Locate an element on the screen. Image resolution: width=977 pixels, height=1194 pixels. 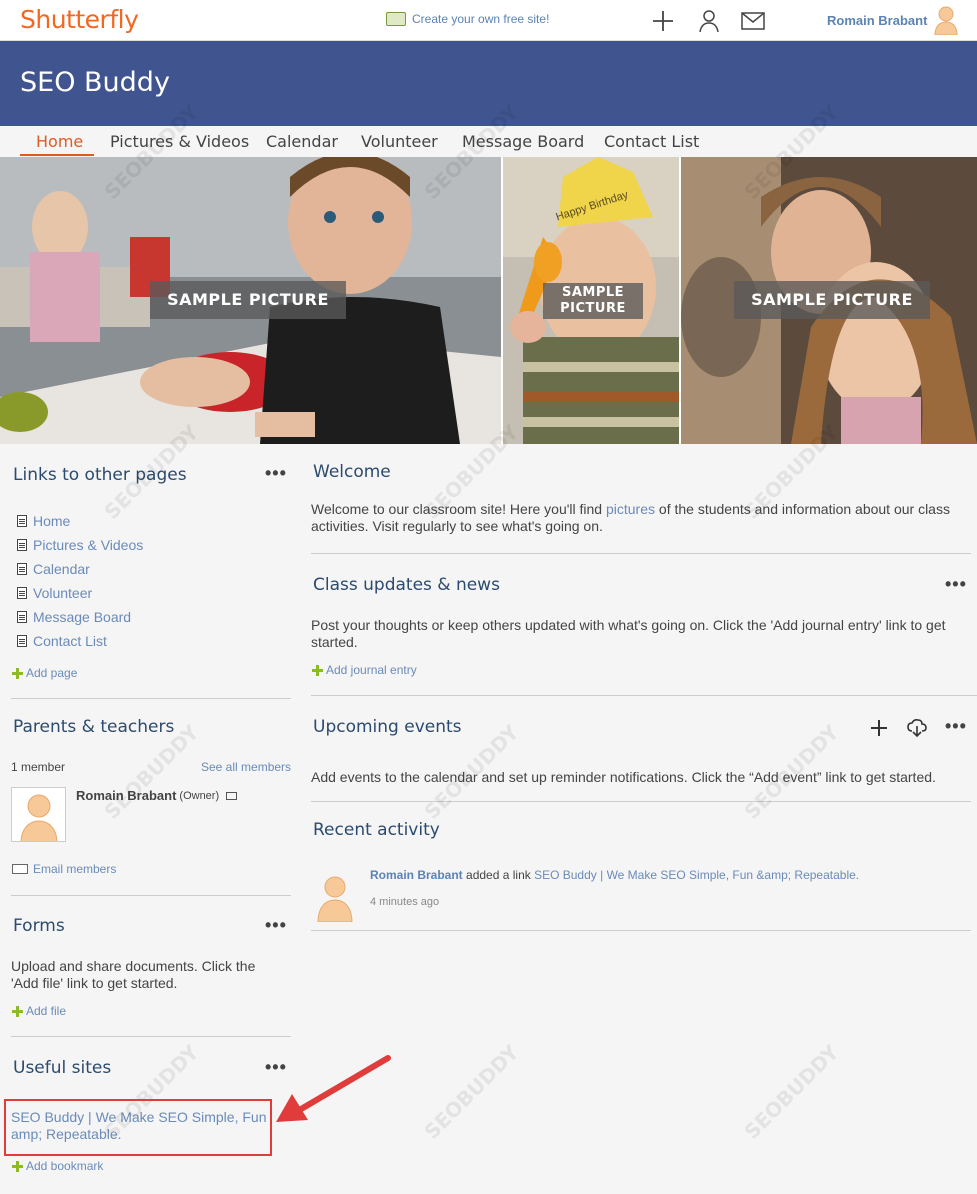
add-journal-label: Add journal entry is located at coordinates (371, 670).